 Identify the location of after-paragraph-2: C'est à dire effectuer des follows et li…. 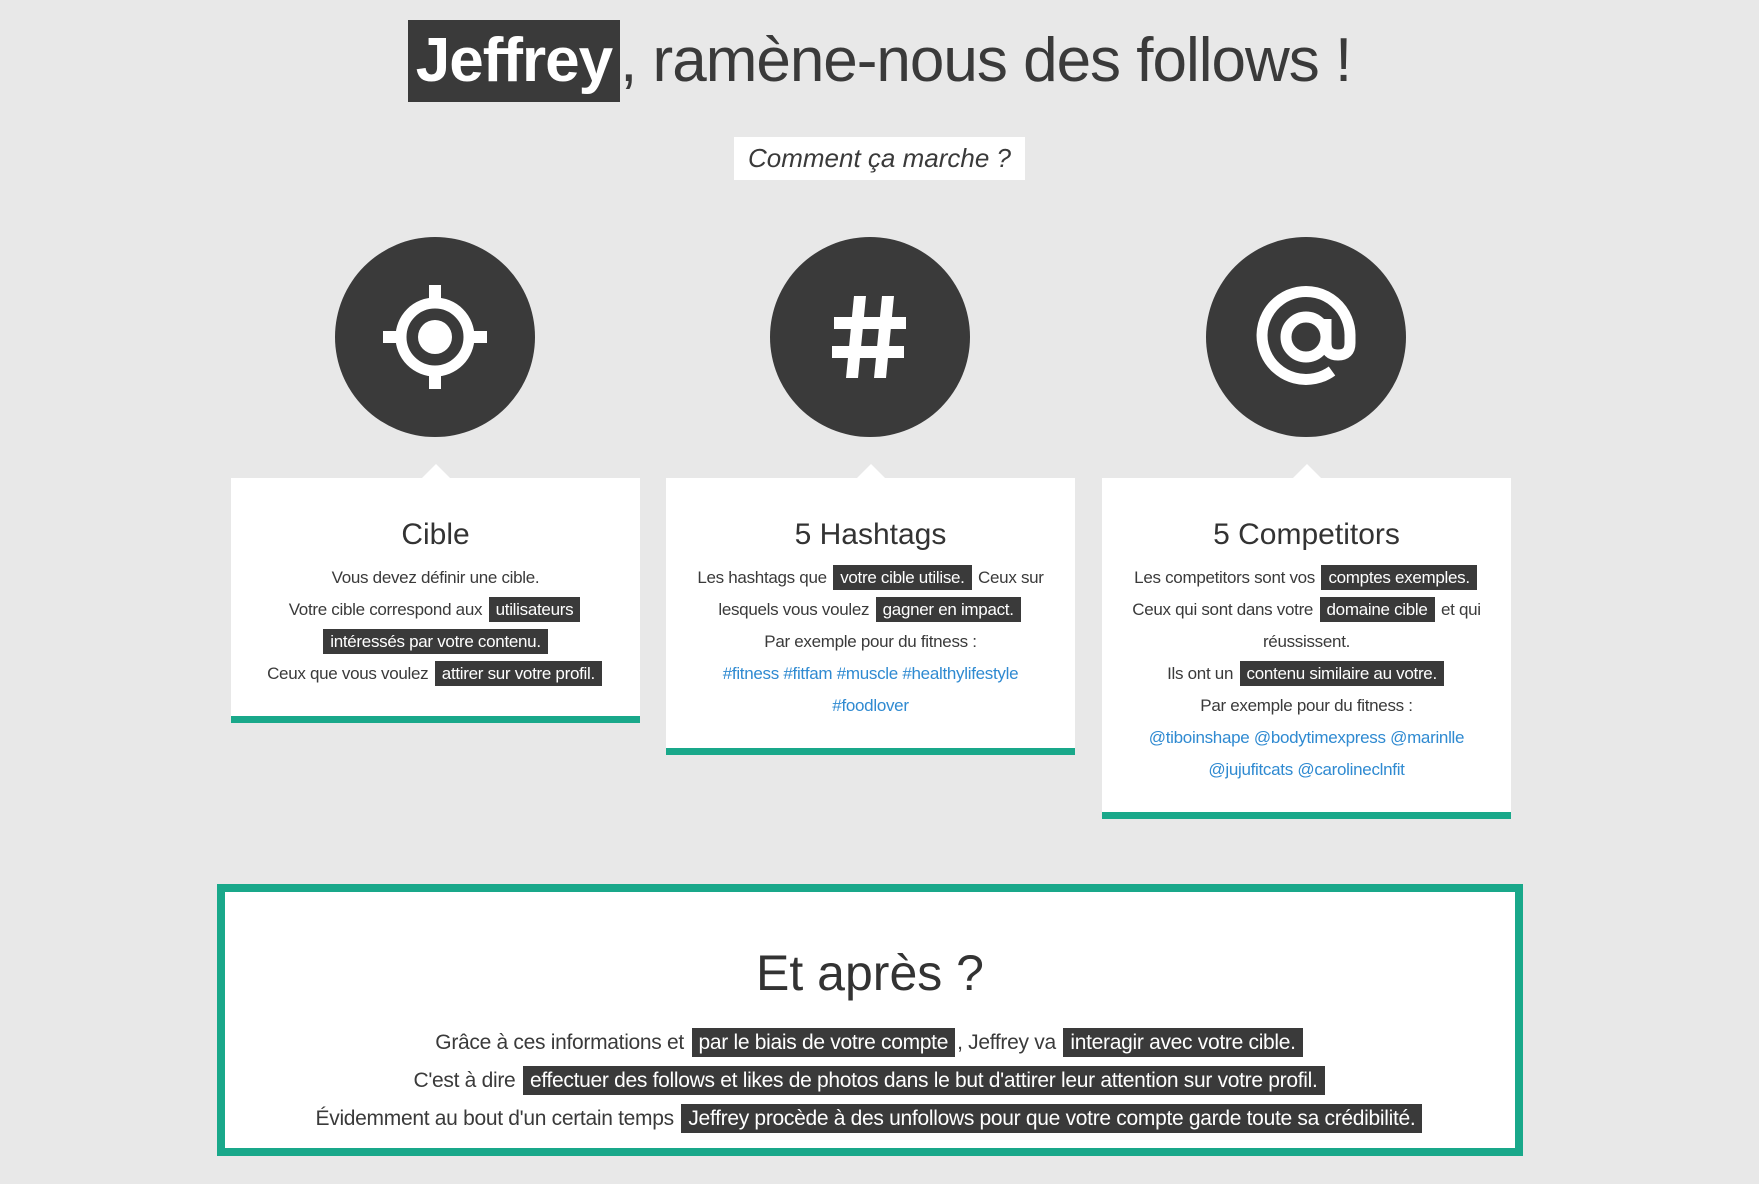
(870, 1081).